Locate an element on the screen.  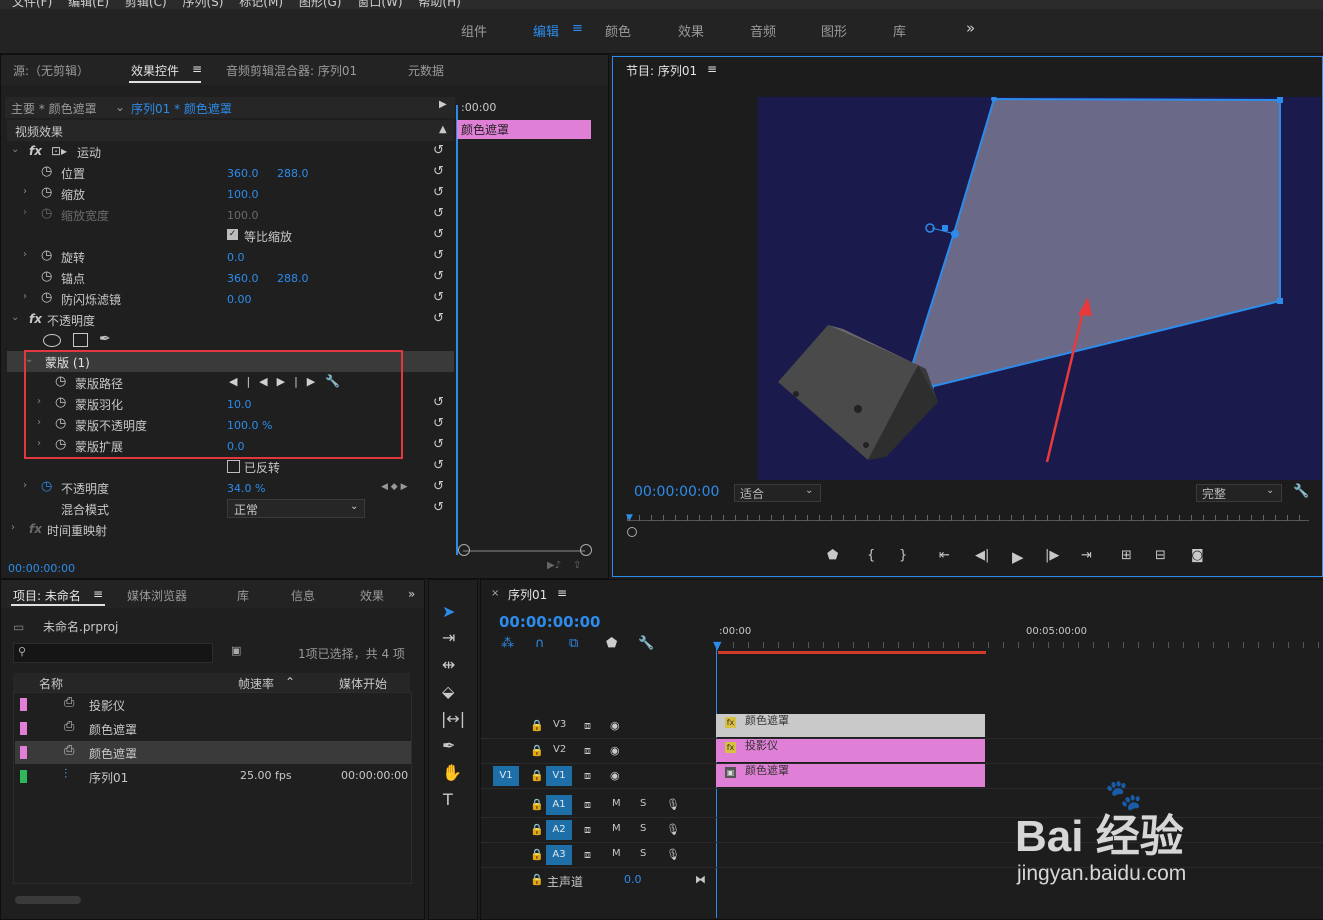
mark-out-icon: } is located at coordinates (903, 555).